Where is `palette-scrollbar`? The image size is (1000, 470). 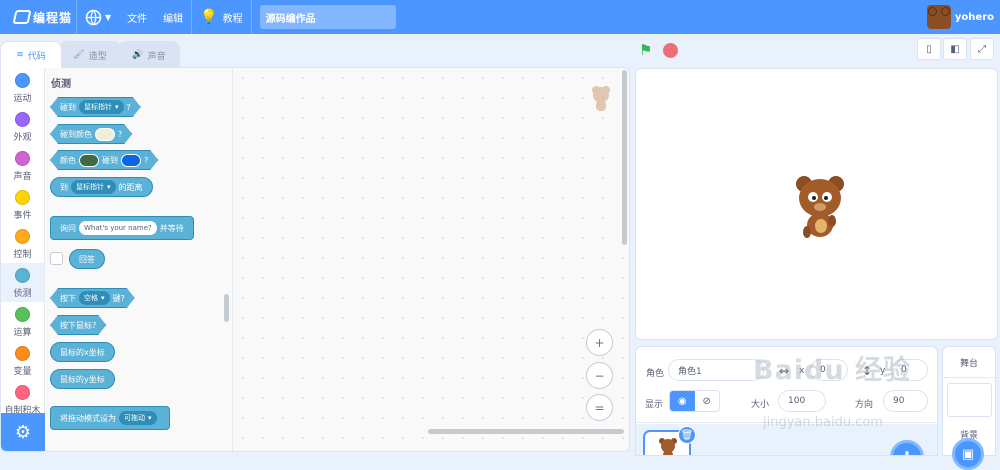 palette-scrollbar is located at coordinates (226, 308).